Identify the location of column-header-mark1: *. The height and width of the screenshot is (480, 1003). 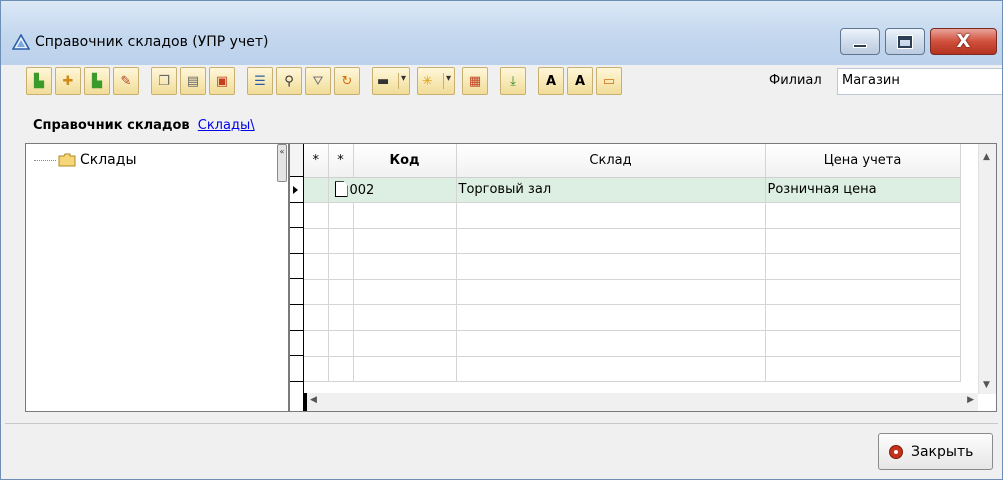
(316, 161).